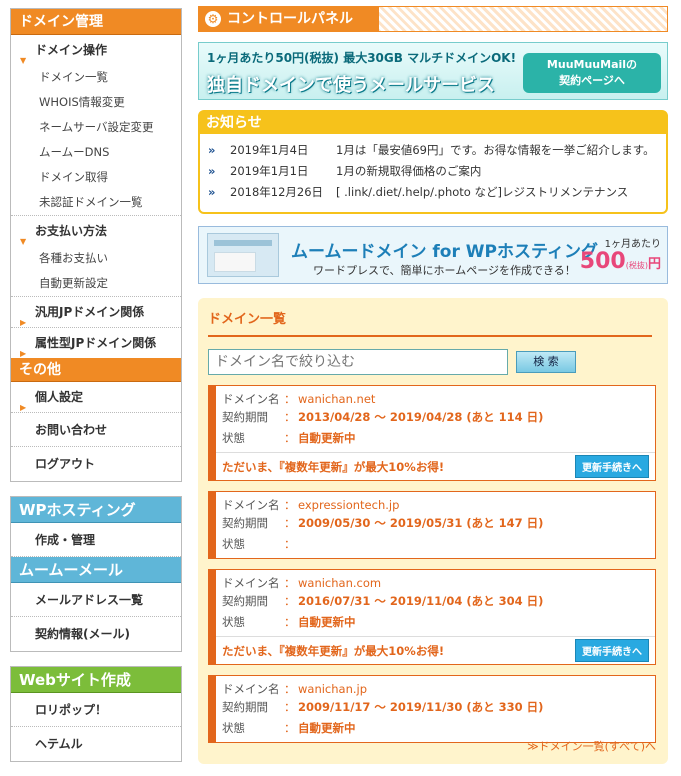  I want to click on muumuu-mail-header: ムームーメール, so click(96, 570).